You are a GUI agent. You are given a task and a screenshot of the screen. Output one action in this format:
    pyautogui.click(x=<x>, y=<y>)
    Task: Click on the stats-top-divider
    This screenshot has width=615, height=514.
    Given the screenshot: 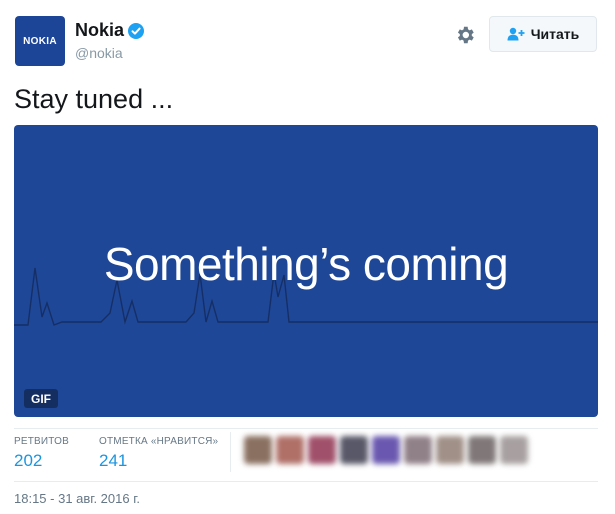 What is the action you would take?
    pyautogui.click(x=306, y=428)
    